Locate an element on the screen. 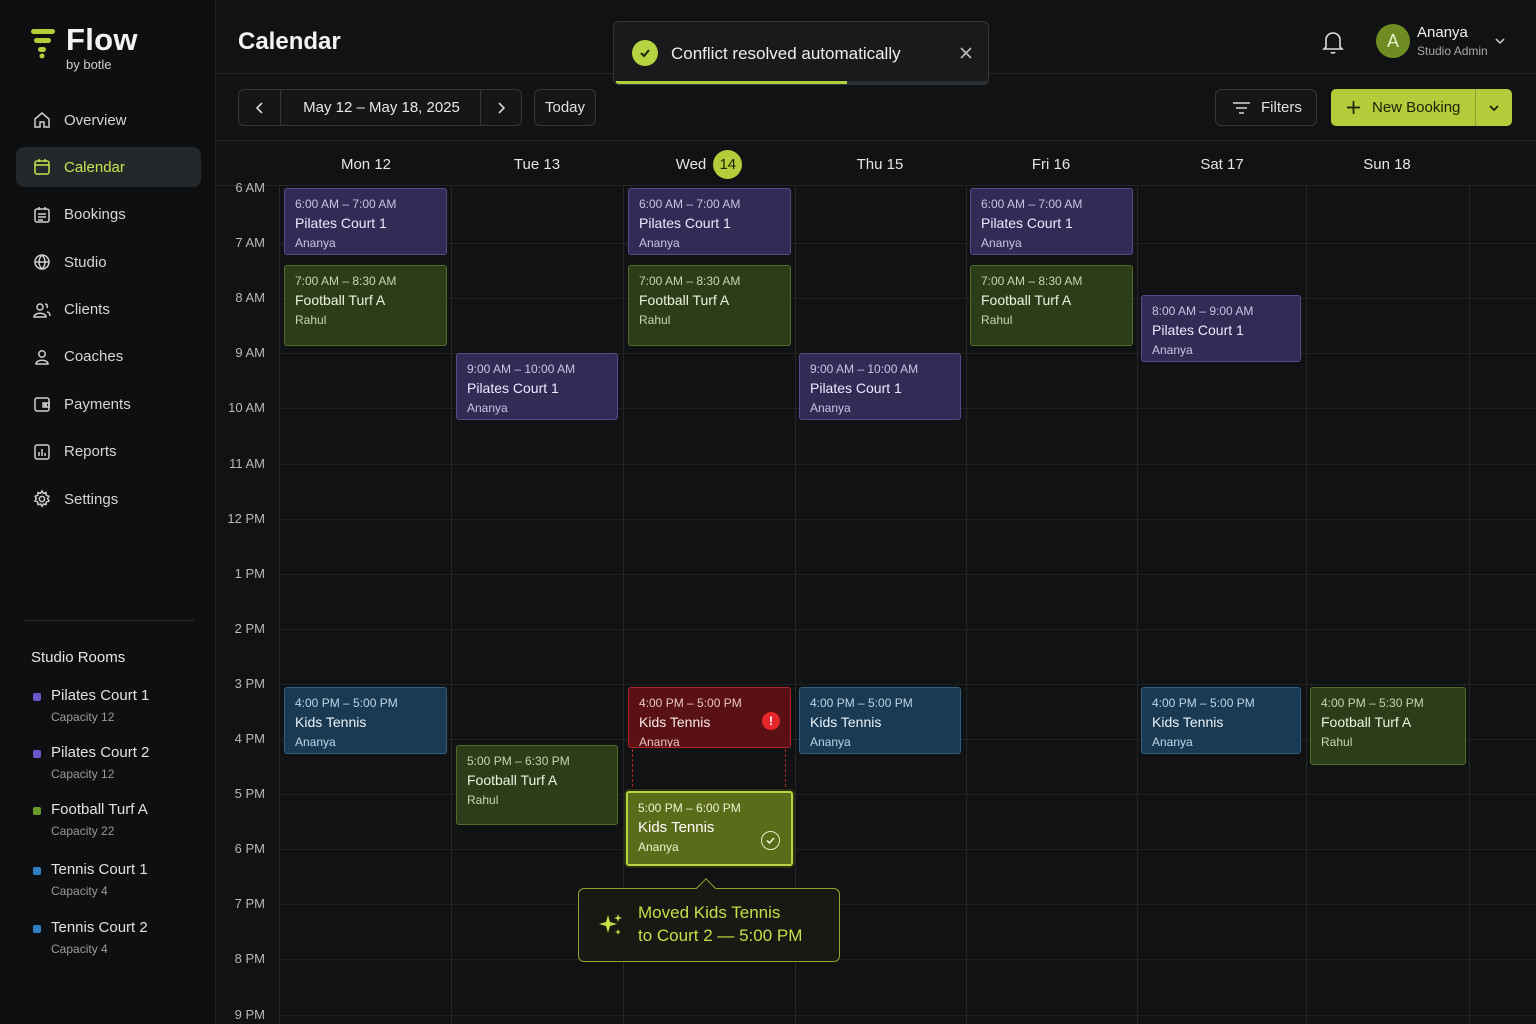  calendar-event: 8:00 AM – 9:00 AM Pilates Court 1 Ananya is located at coordinates (1221, 329).